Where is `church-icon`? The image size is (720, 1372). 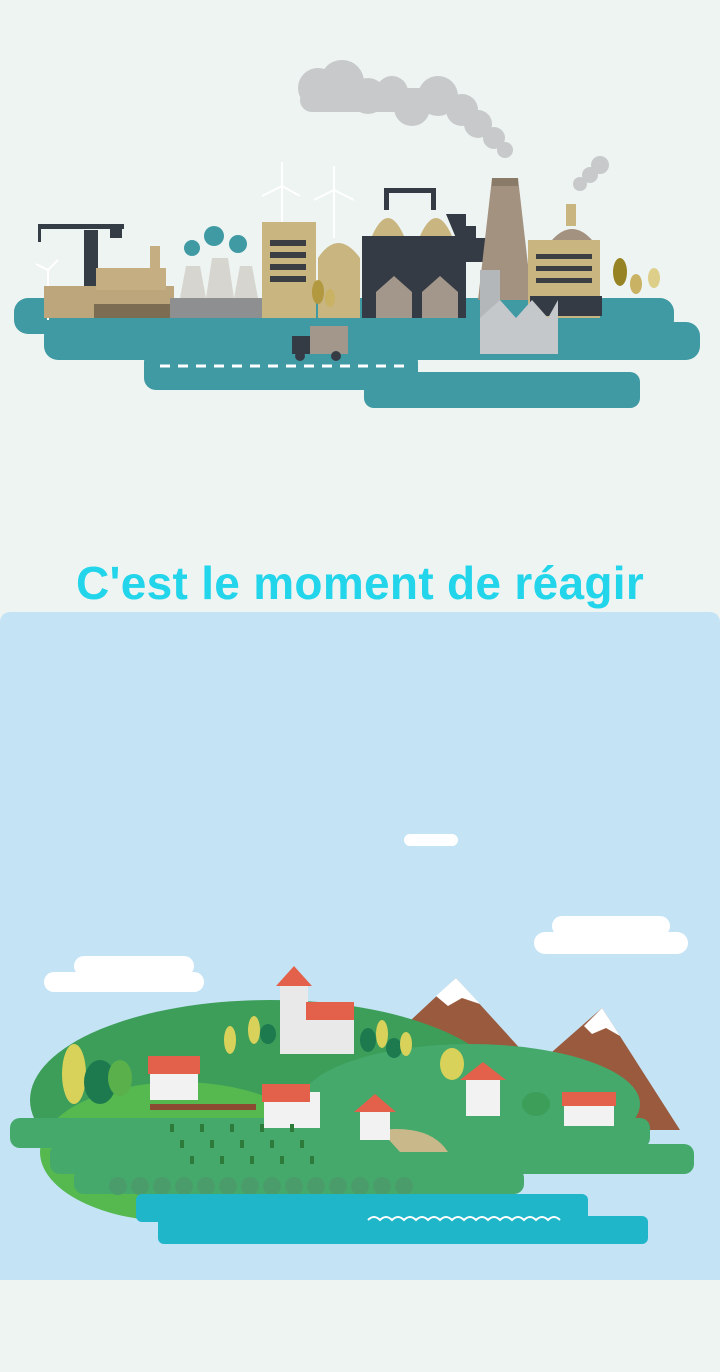
church-icon is located at coordinates (315, 1010).